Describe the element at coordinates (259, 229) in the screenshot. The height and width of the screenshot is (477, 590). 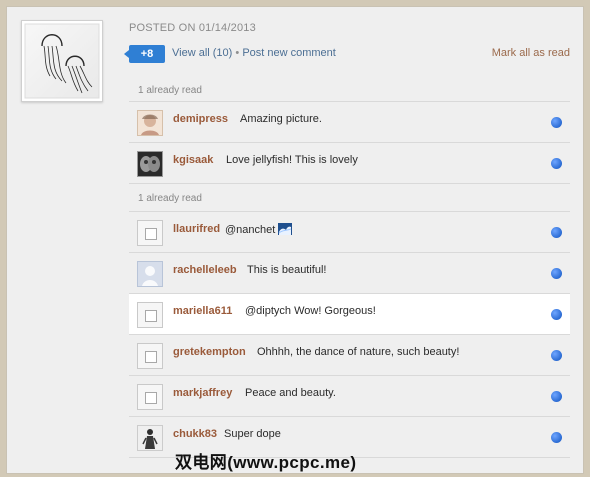
I see `comment-text: @nanchet` at that location.